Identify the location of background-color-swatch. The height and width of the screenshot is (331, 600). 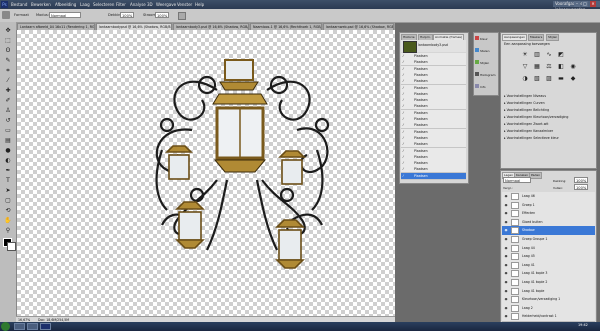
(11, 246).